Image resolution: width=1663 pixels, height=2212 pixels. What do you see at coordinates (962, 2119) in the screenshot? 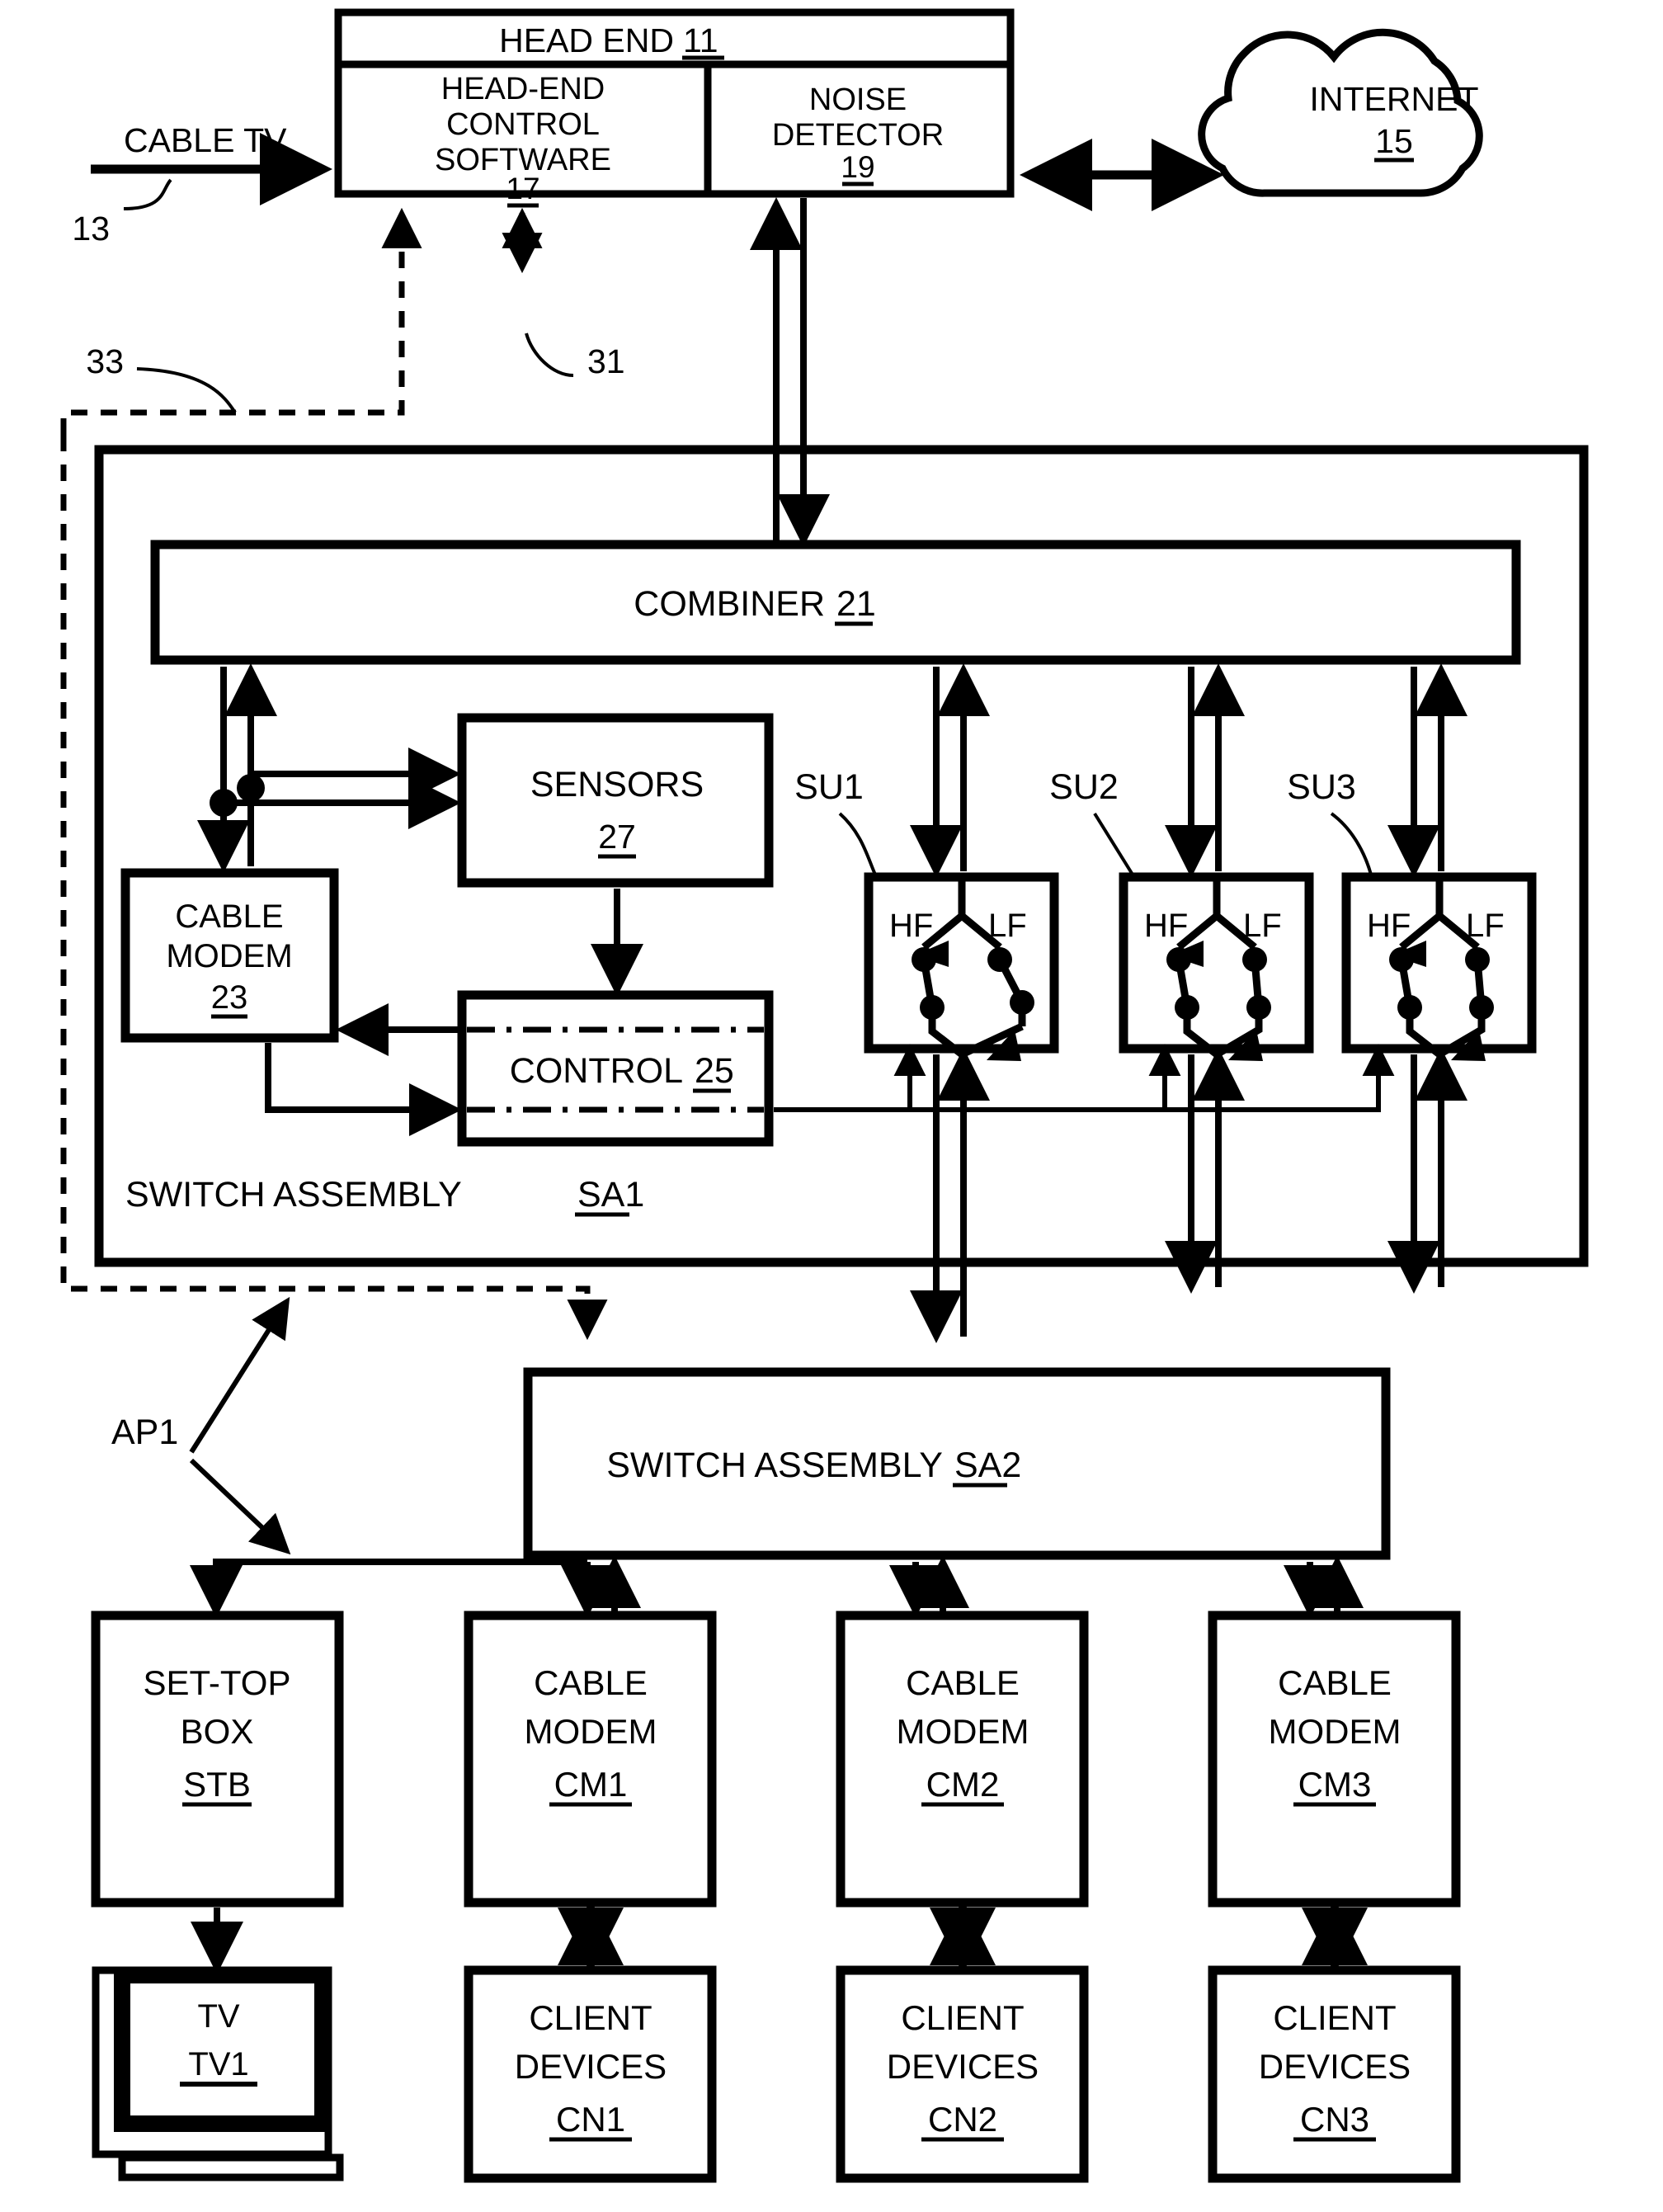
I see `client-devices-cn2-ref: CN2` at bounding box center [962, 2119].